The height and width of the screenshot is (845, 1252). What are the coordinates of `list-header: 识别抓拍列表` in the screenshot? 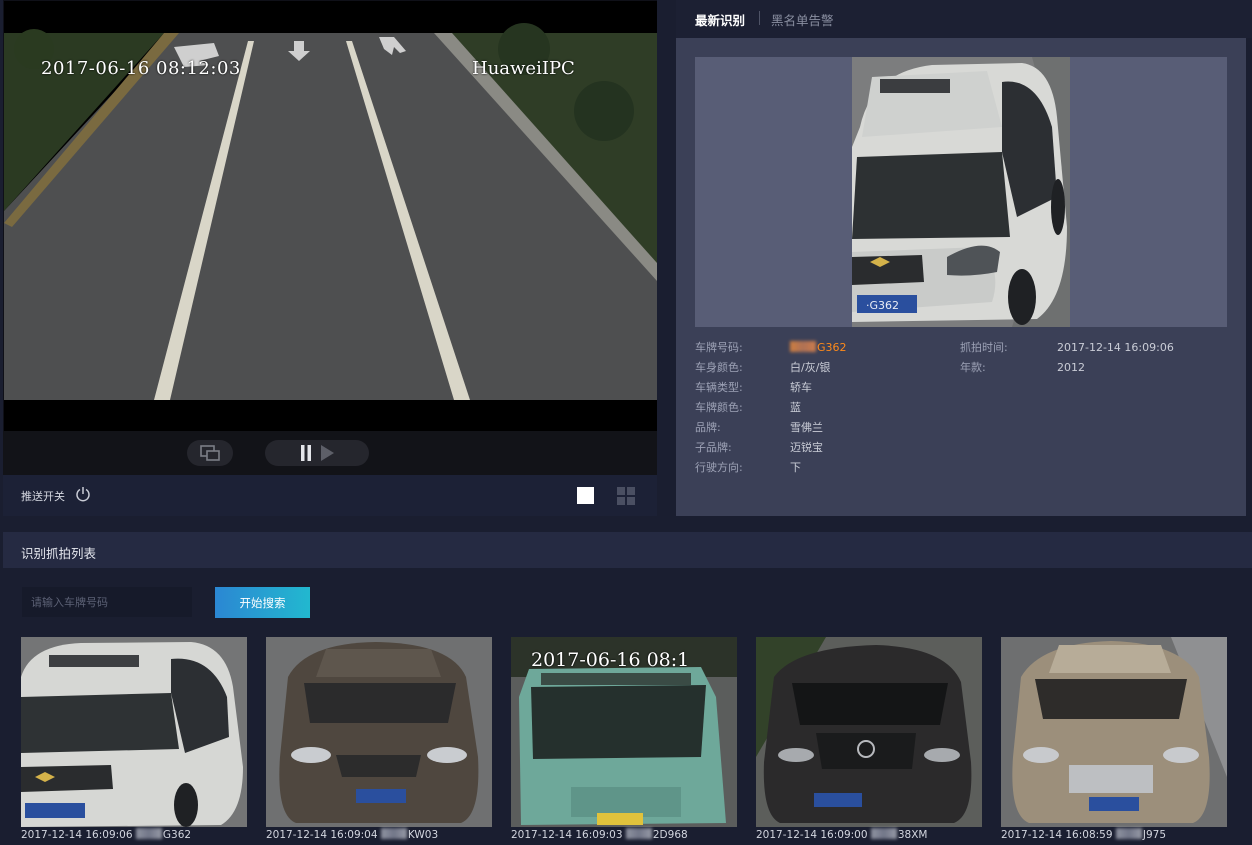 It's located at (627, 550).